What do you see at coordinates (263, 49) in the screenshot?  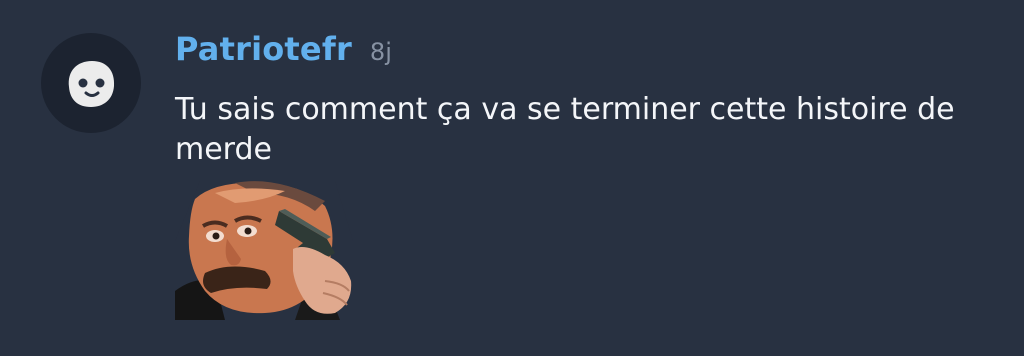 I see `username-link: Patriotefr` at bounding box center [263, 49].